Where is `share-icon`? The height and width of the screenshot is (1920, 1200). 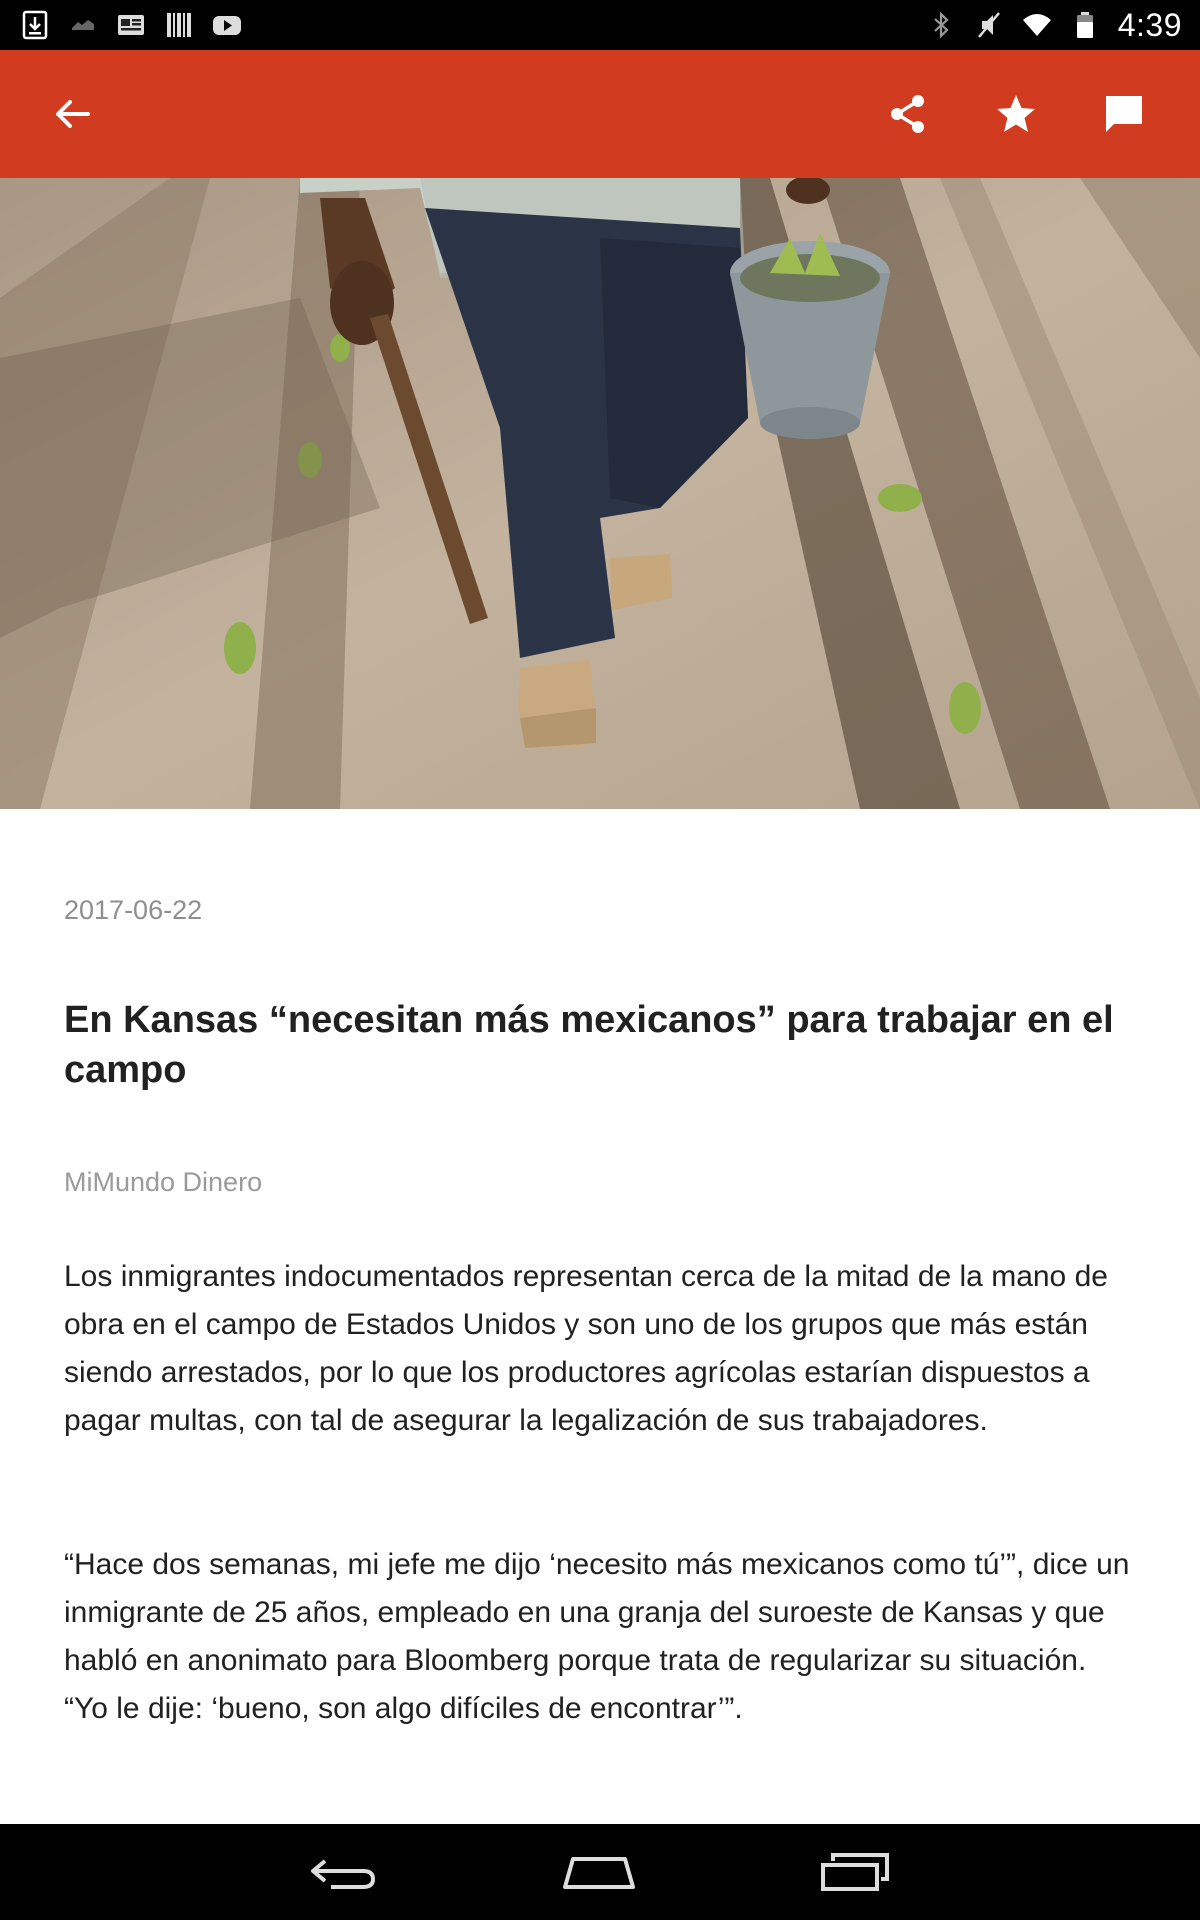 share-icon is located at coordinates (907, 114).